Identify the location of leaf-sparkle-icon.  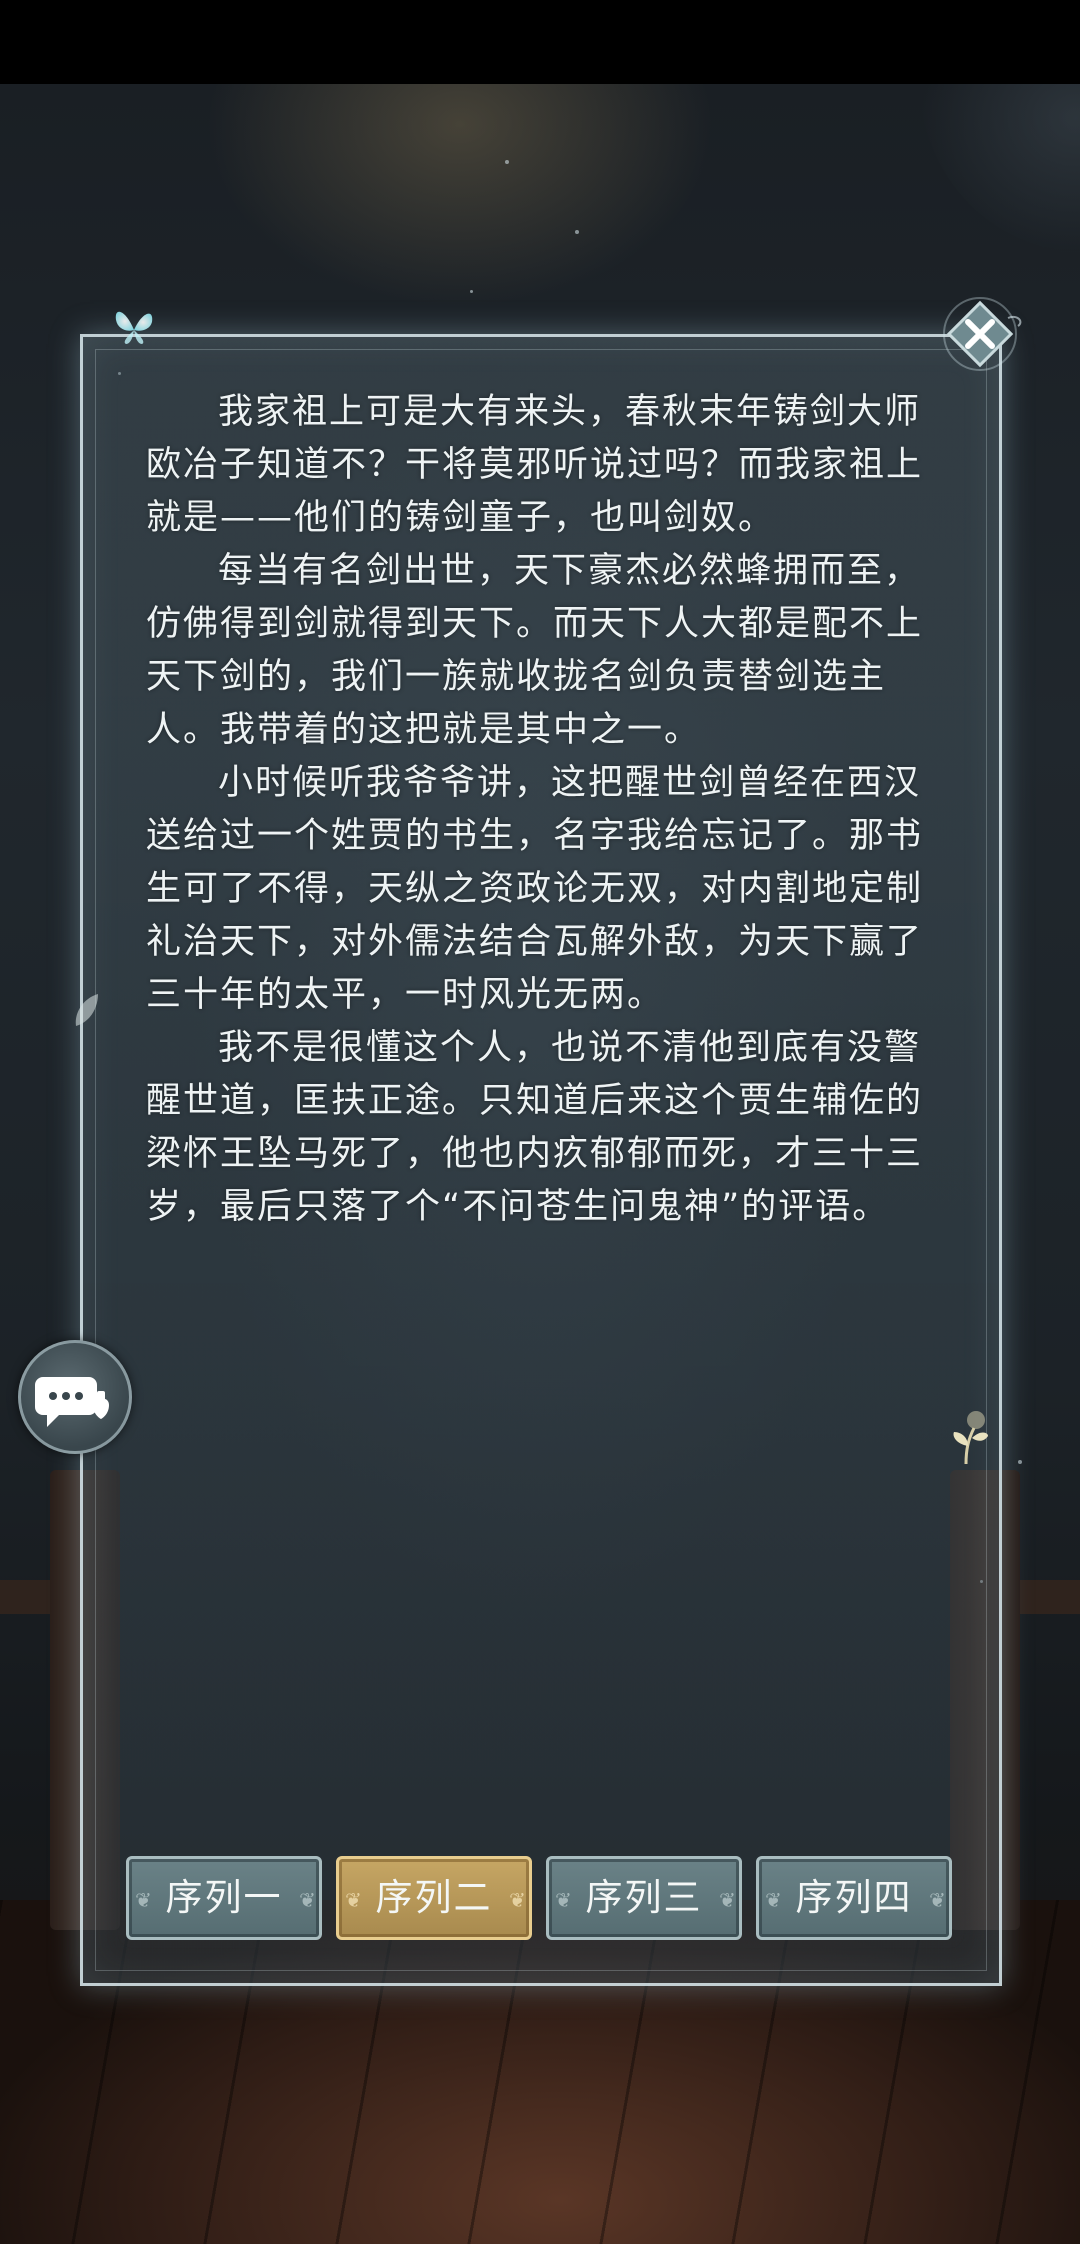
(86, 1010).